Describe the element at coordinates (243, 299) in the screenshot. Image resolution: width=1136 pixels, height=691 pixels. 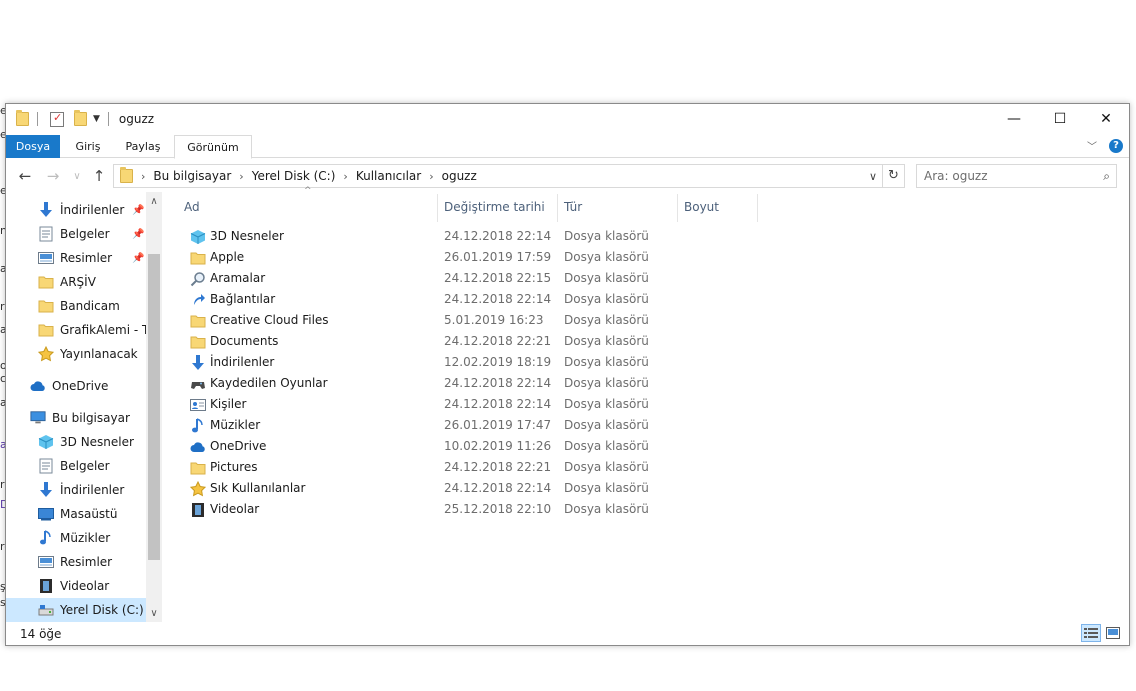
I see `file-name: Bağlantılar` at that location.